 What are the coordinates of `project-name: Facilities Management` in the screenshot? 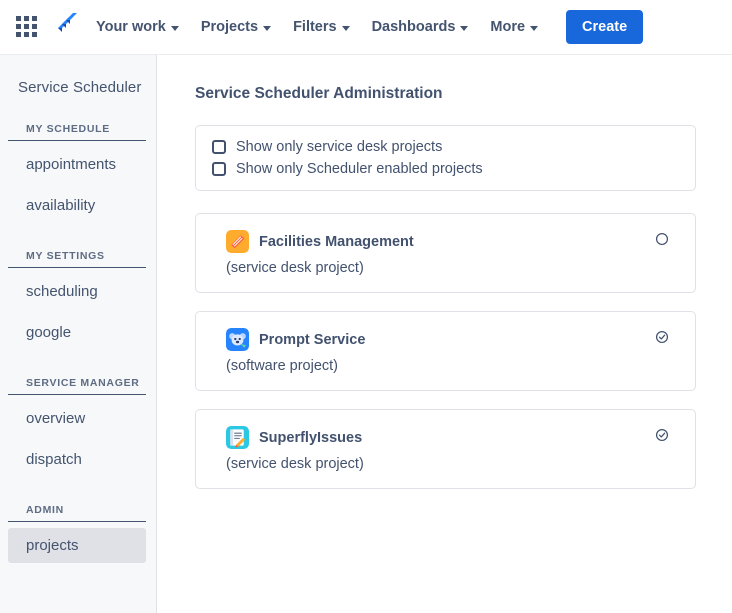 It's located at (336, 241).